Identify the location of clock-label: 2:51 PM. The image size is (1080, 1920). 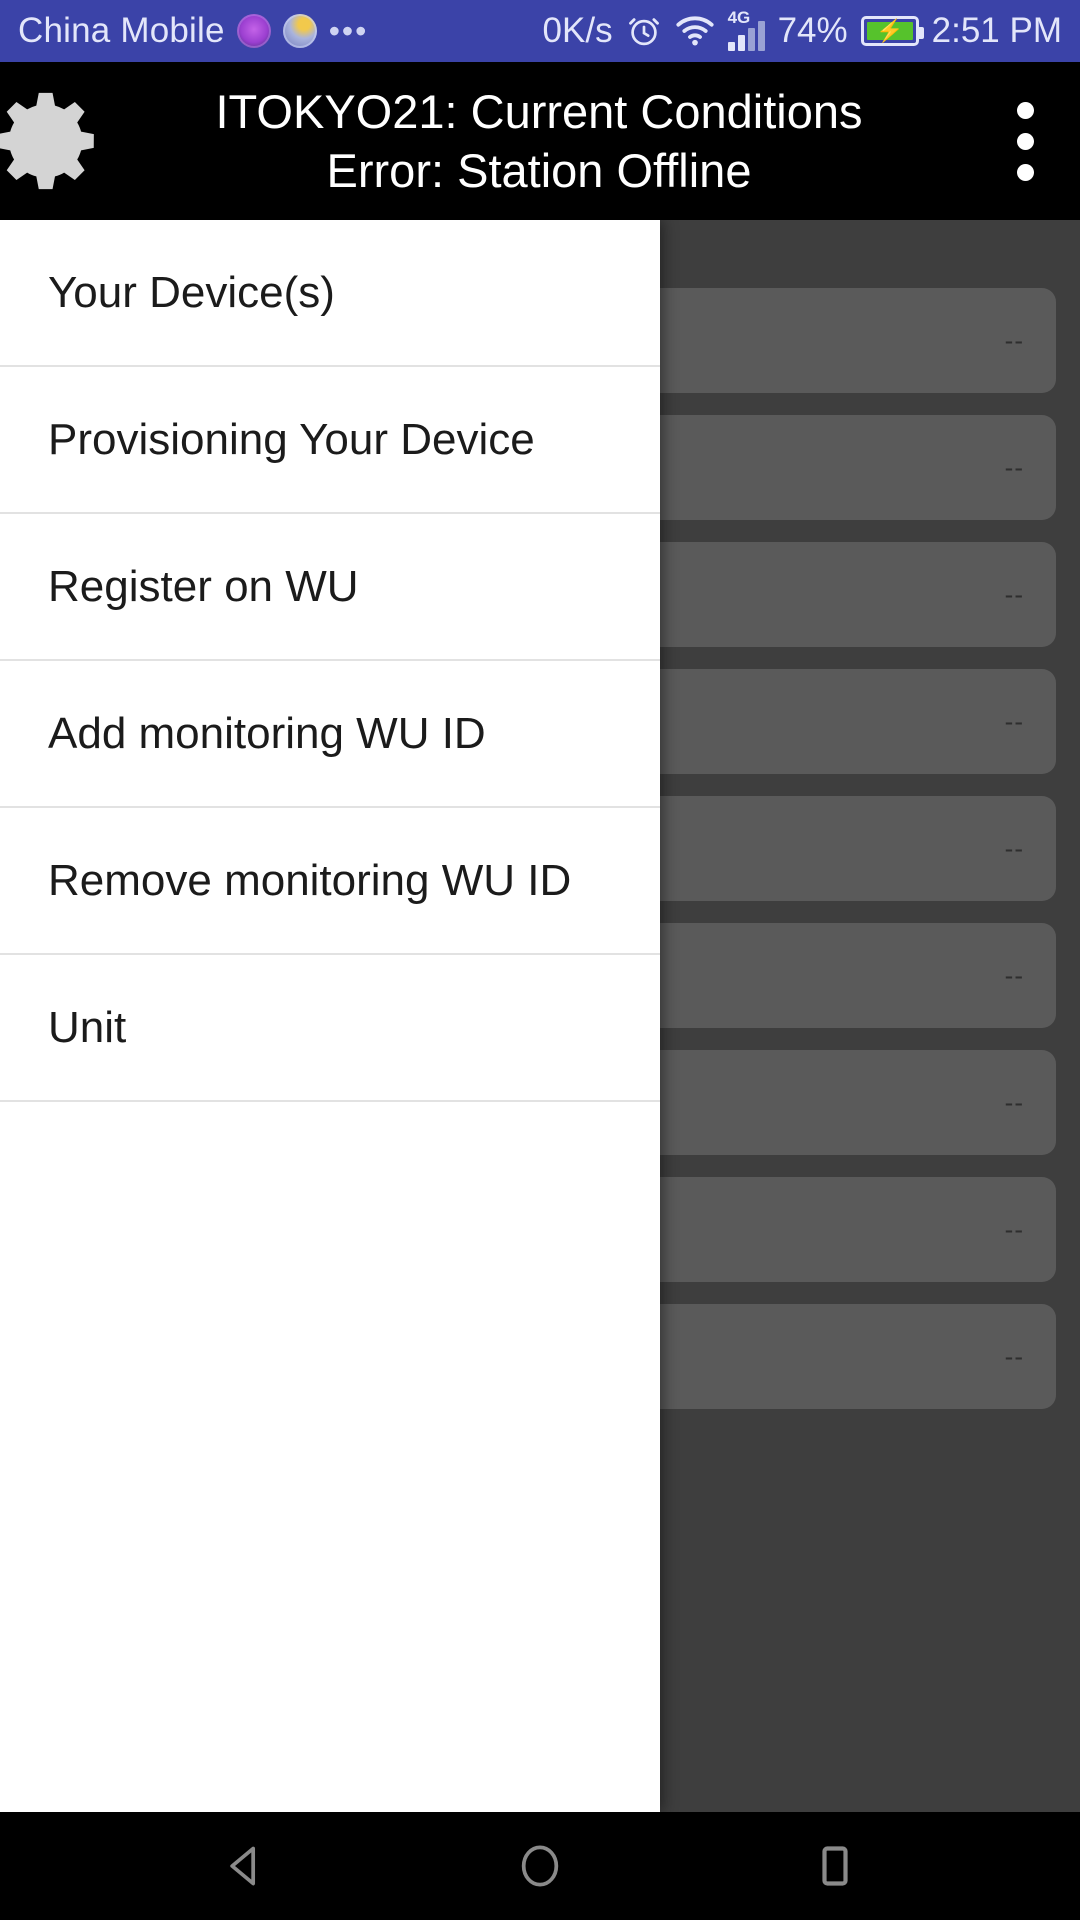
(996, 30).